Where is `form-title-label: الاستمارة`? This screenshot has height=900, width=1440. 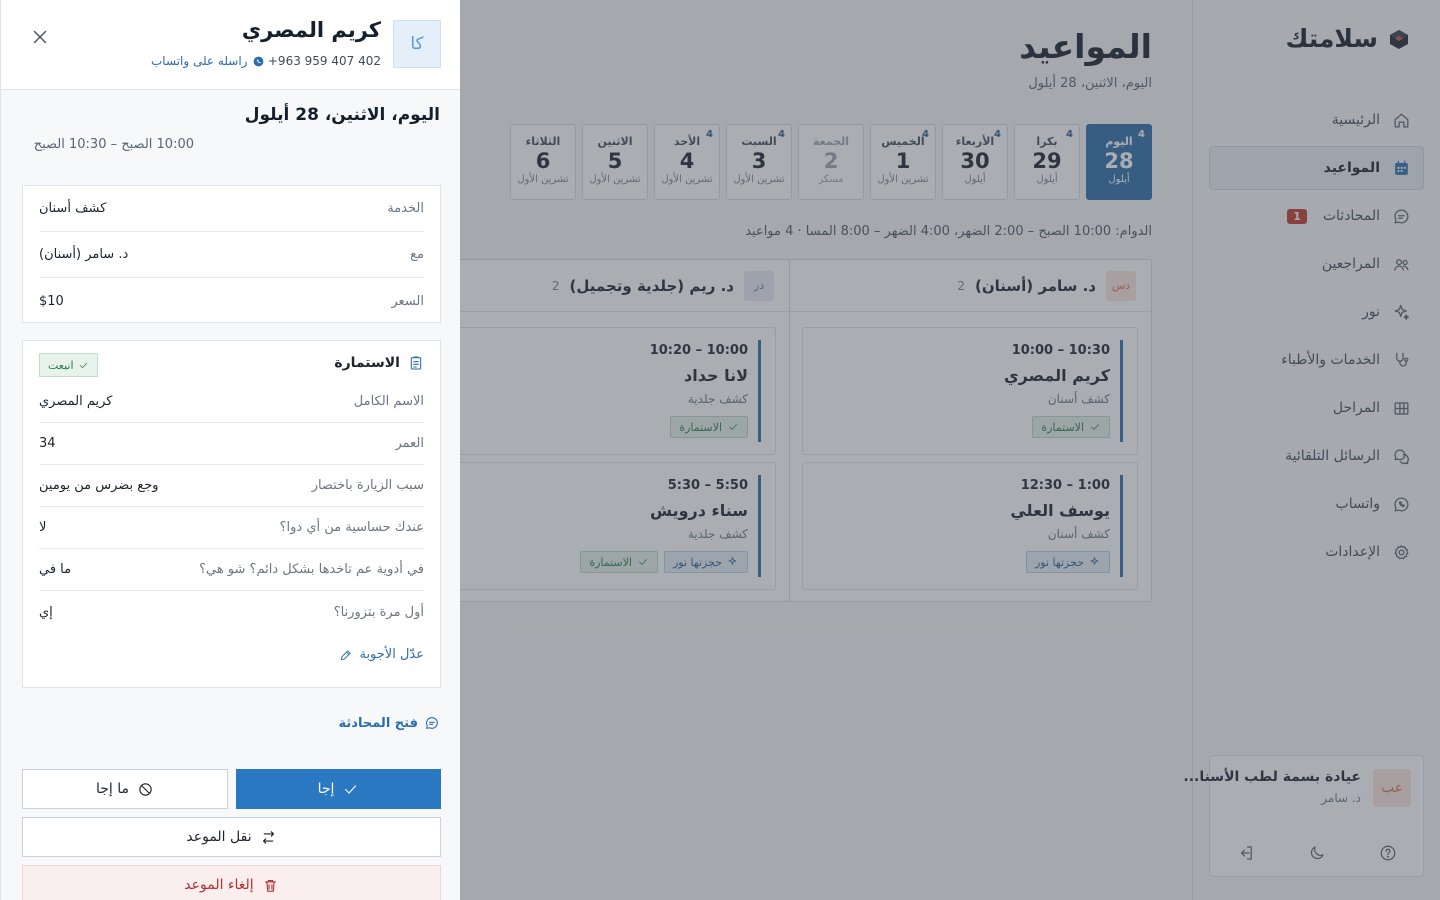
form-title-label: الاستمارة is located at coordinates (367, 363).